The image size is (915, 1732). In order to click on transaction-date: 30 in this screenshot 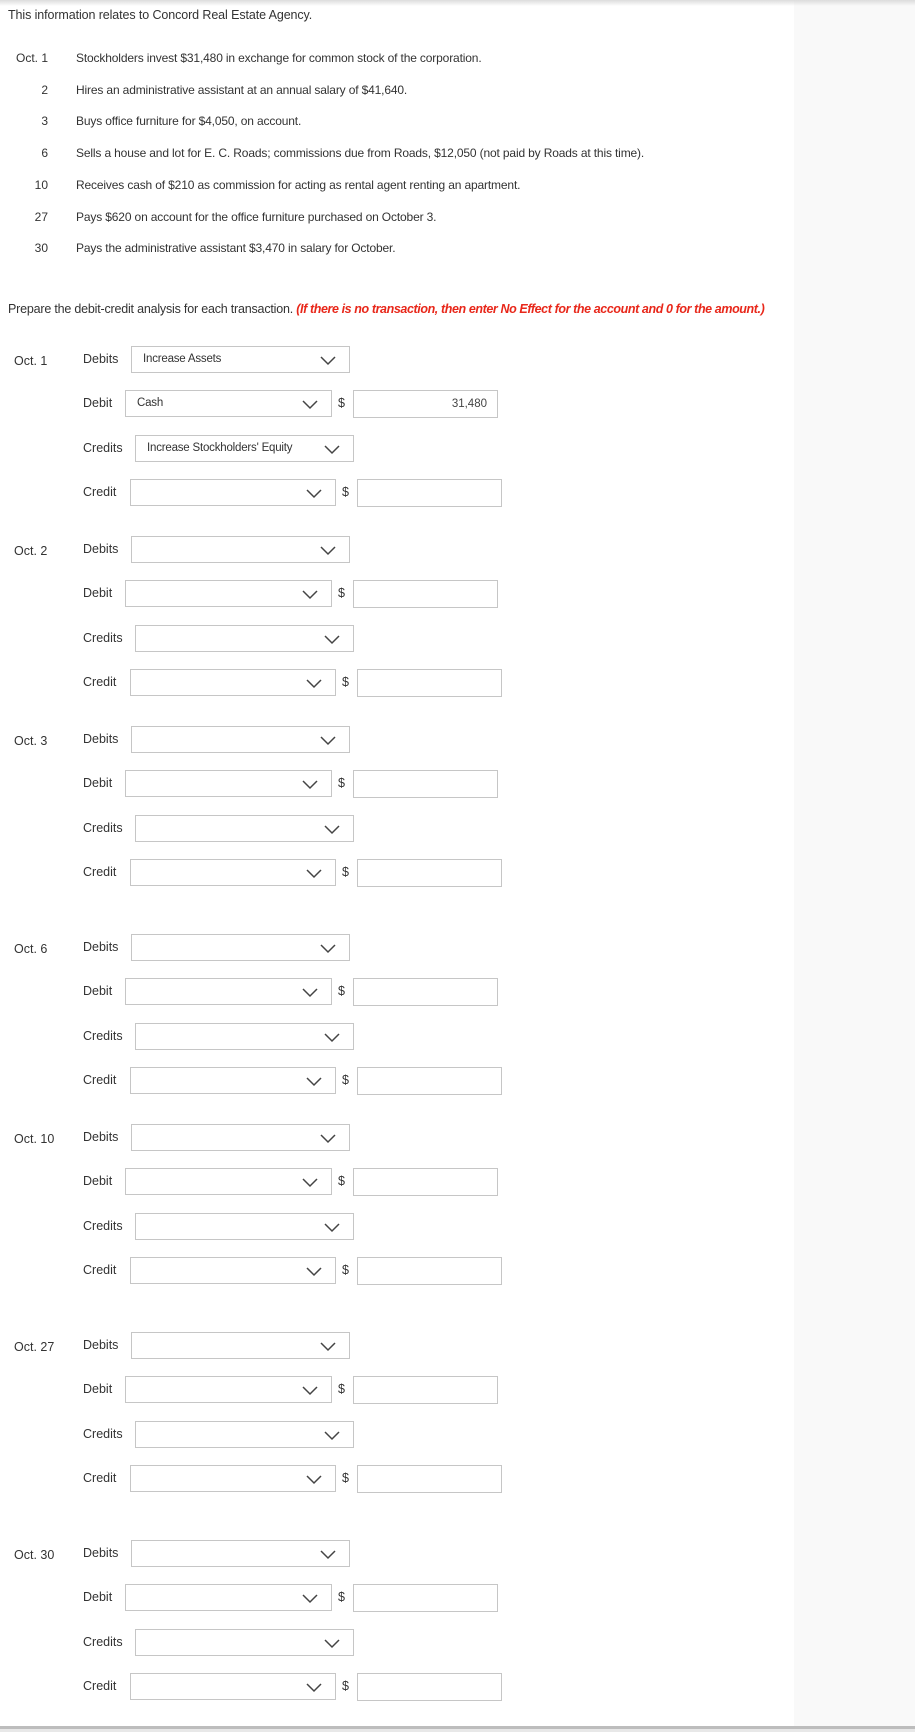, I will do `click(41, 248)`.